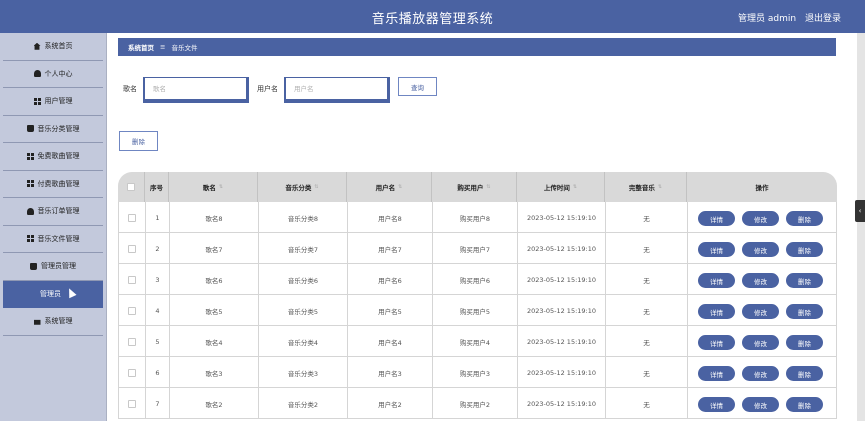 This screenshot has height=421, width=865. I want to click on sidebar-item: 音乐文件管理, so click(53, 239).